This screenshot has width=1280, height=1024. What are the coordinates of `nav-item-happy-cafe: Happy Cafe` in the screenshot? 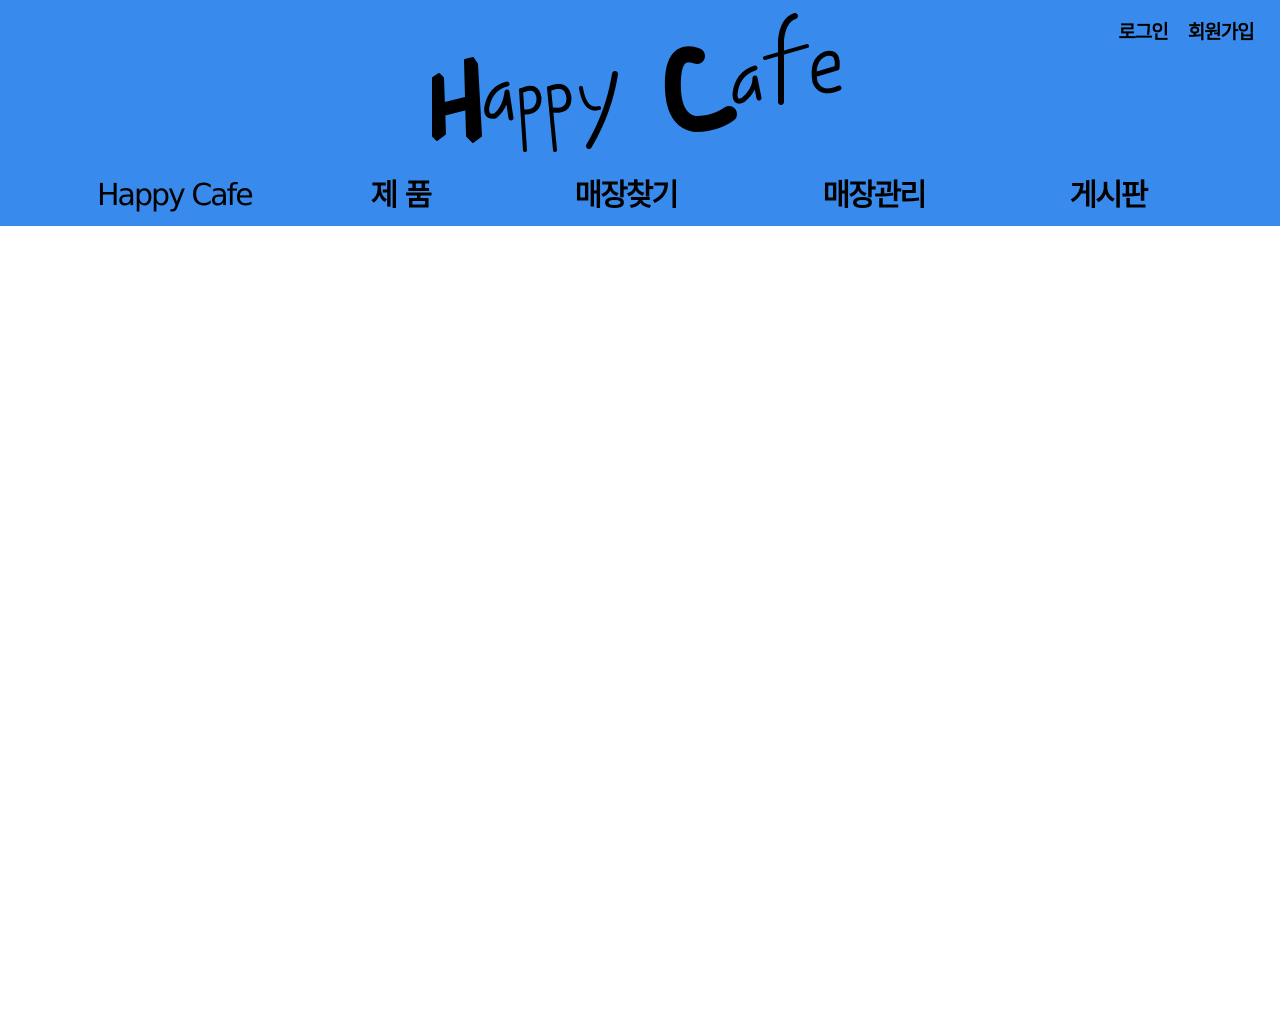 It's located at (175, 196).